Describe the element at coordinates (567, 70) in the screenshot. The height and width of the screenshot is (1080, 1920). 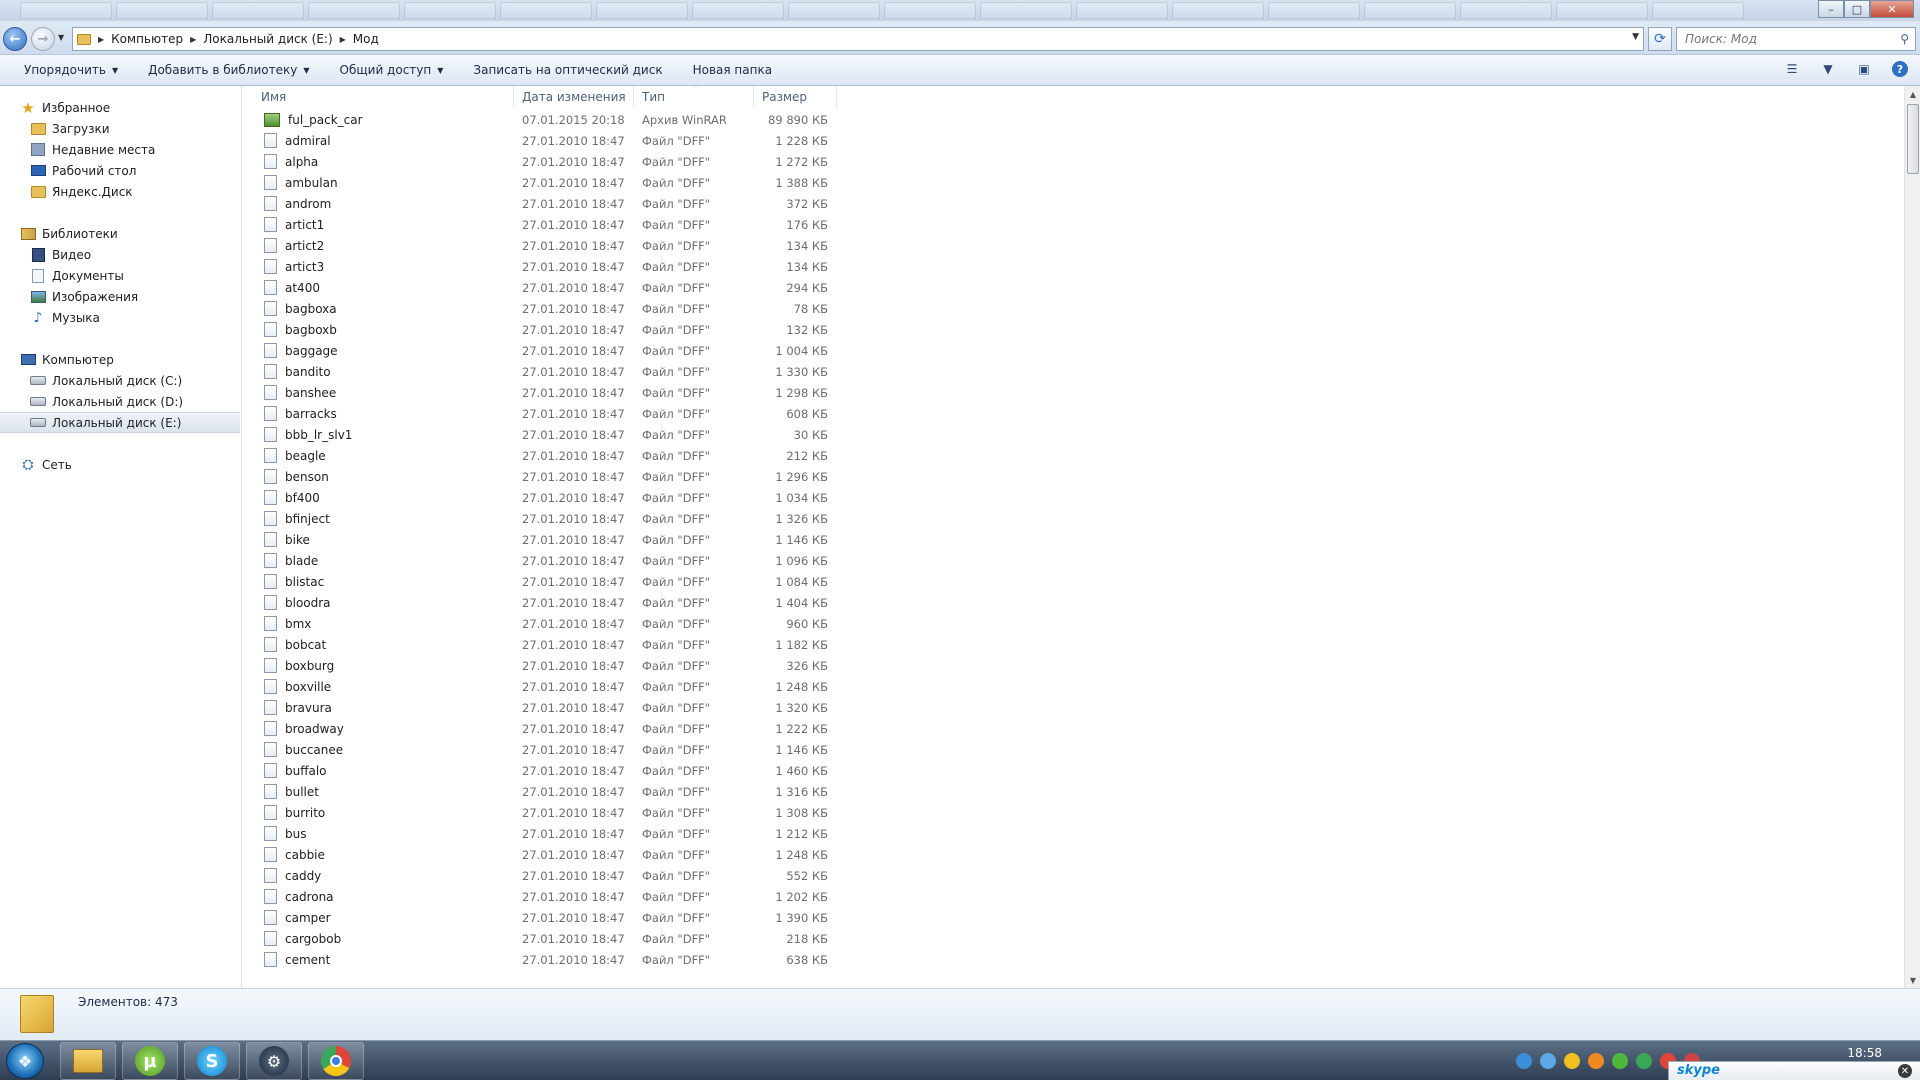
I see `burn-disc-button: Записать на оптический диск` at that location.